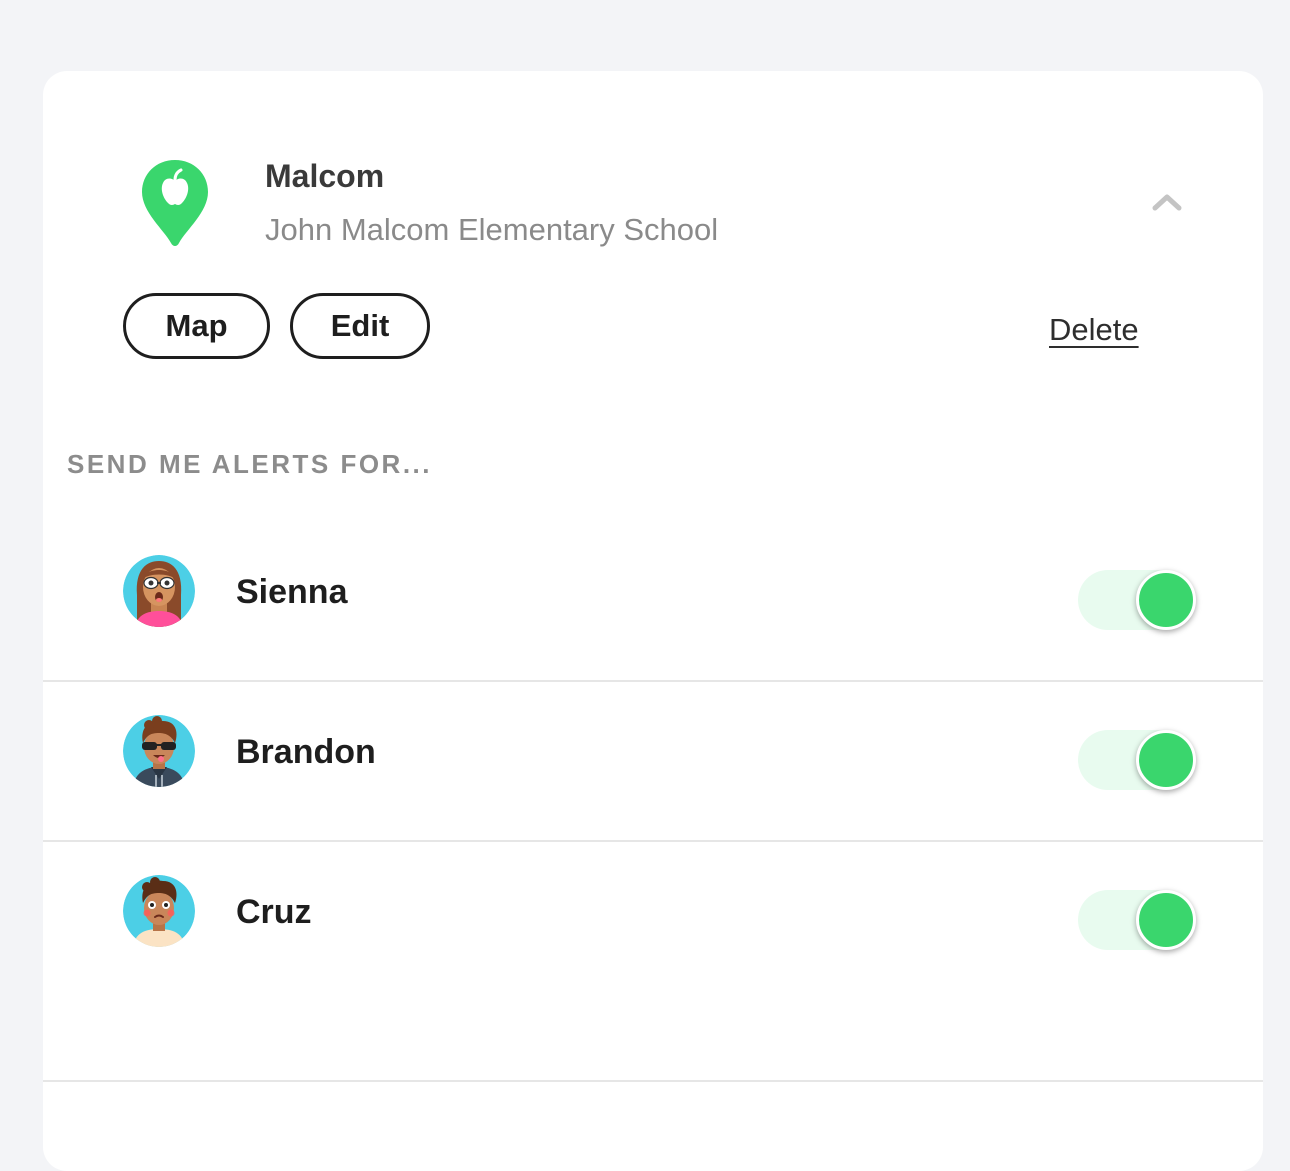 The height and width of the screenshot is (1171, 1290). I want to click on delete-link: Delete, so click(1094, 329).